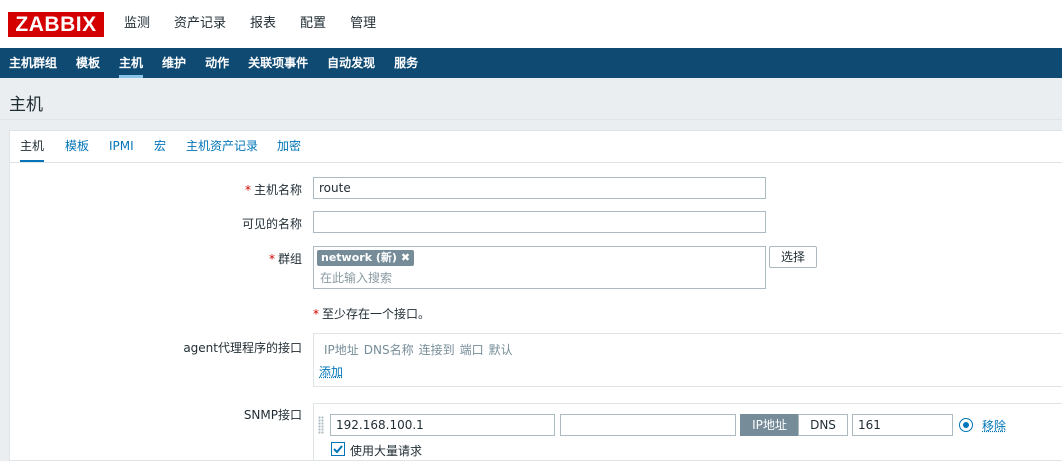 The height and width of the screenshot is (461, 1062). I want to click on page-title: 主机, so click(26, 105).